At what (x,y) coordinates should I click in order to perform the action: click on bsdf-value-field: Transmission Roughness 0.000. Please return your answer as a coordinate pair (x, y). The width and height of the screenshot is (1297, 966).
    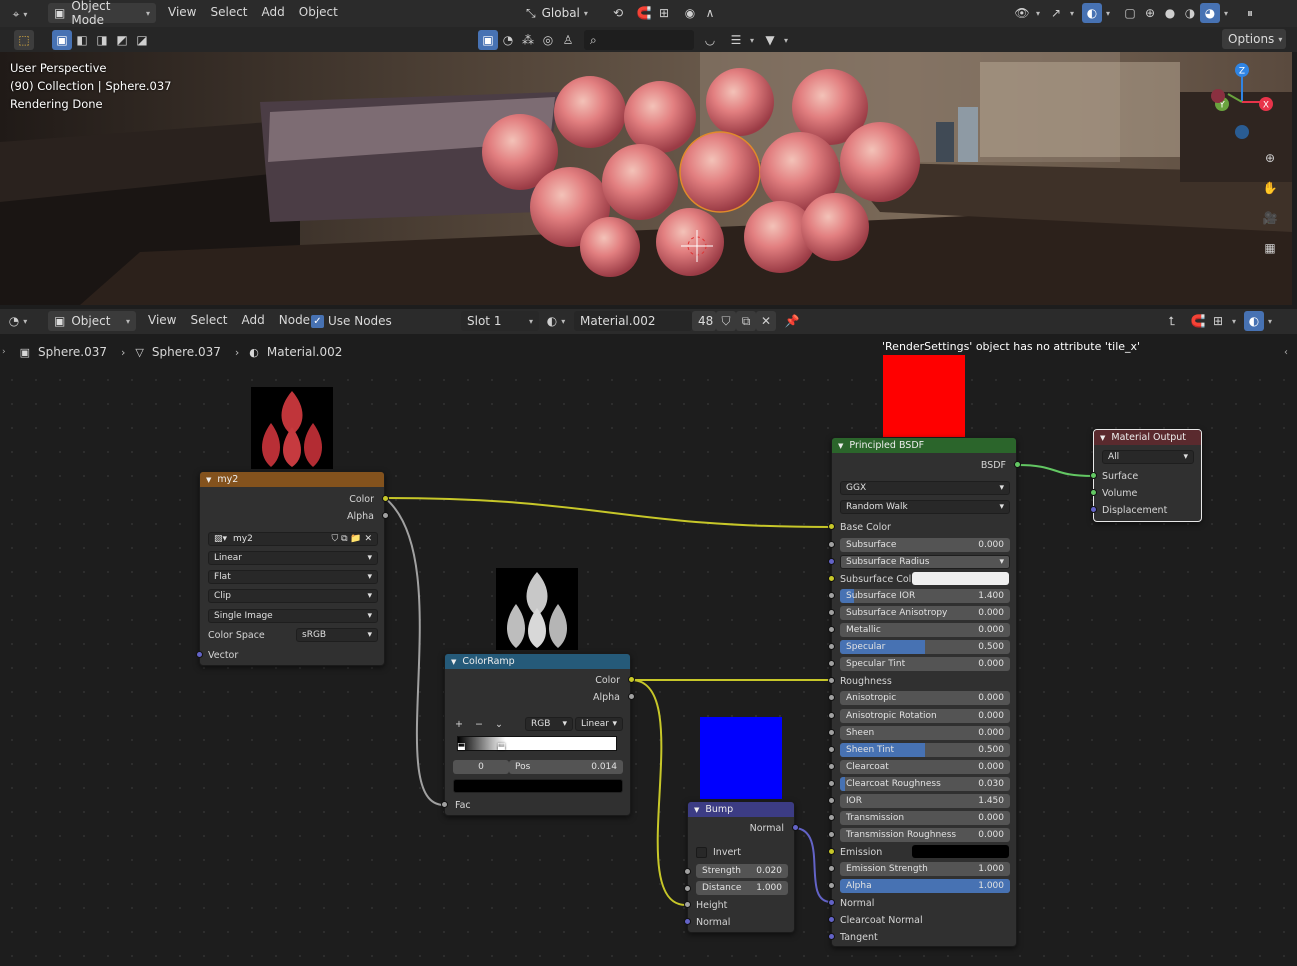
    Looking at the image, I should click on (925, 835).